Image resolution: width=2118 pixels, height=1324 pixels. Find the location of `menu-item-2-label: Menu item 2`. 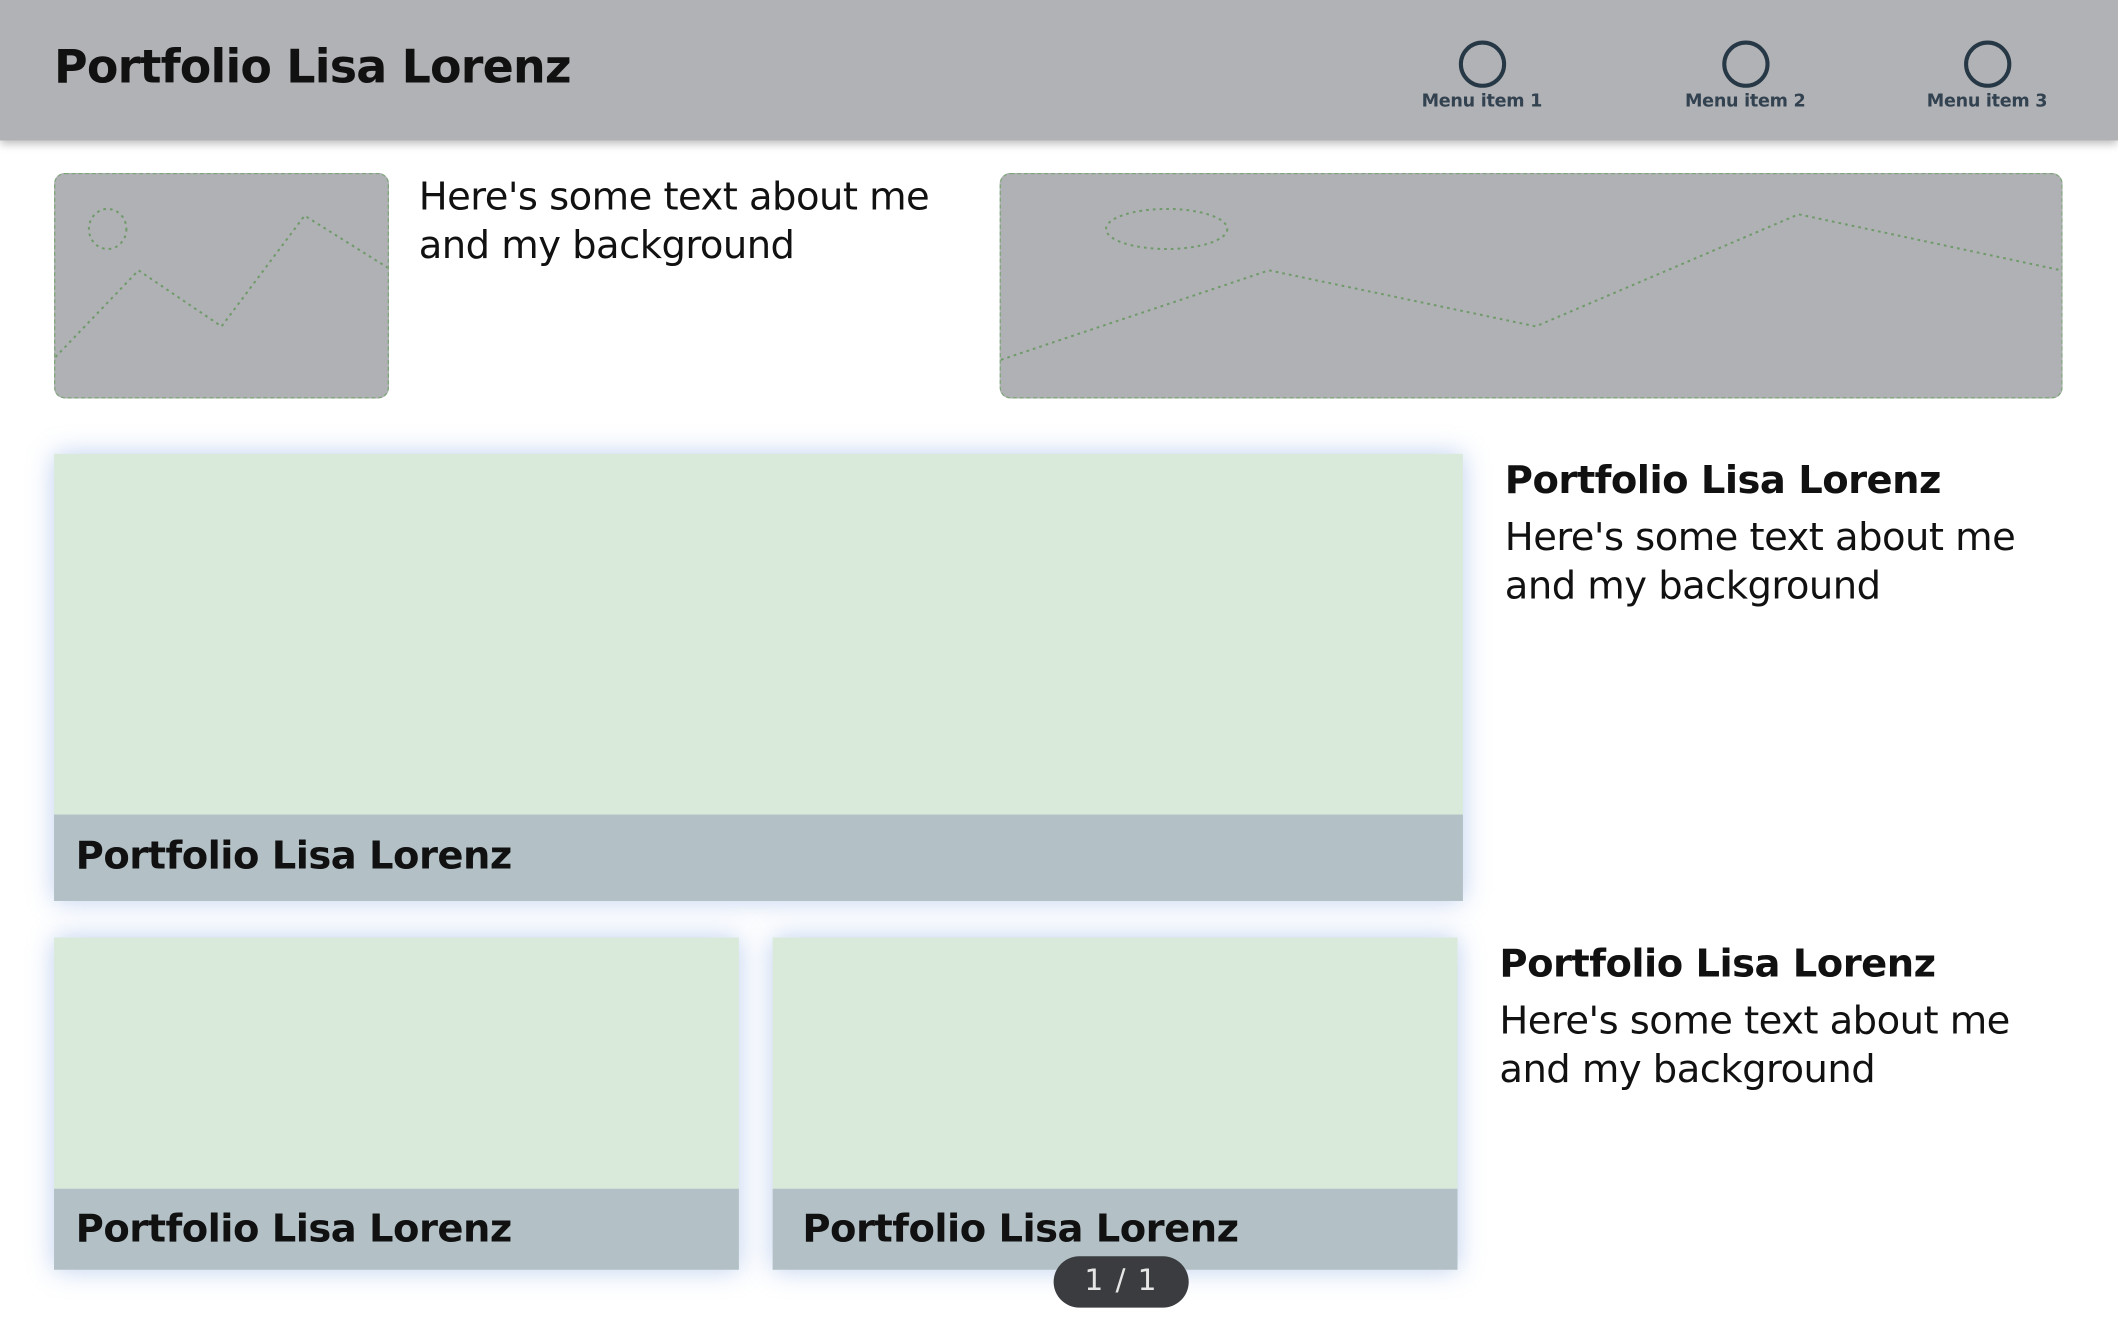

menu-item-2-label: Menu item 2 is located at coordinates (1745, 102).